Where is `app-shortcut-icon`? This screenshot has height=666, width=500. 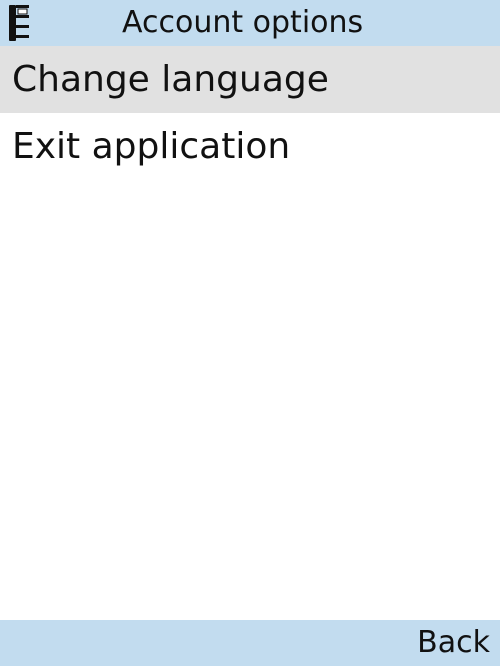 app-shortcut-icon is located at coordinates (19, 23).